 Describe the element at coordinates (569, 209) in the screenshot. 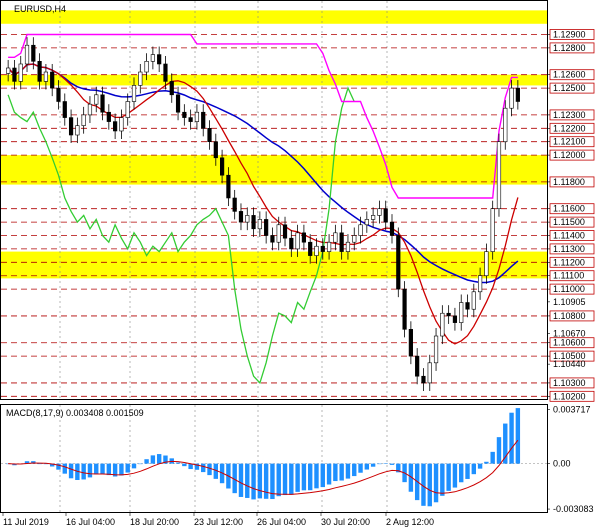

I see `price-tick-label: 1.11600` at that location.